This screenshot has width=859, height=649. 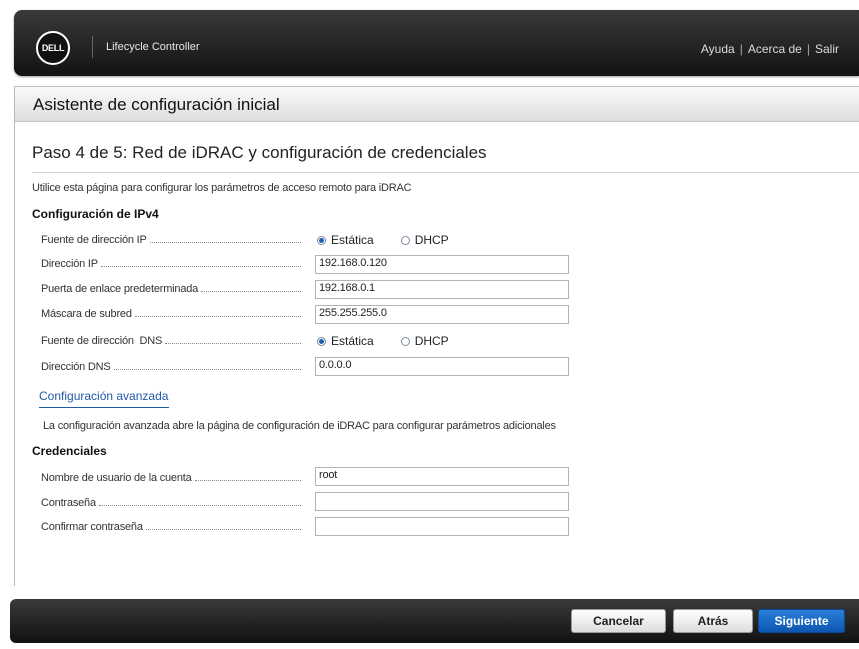 What do you see at coordinates (92, 47) in the screenshot?
I see `header-divider` at bounding box center [92, 47].